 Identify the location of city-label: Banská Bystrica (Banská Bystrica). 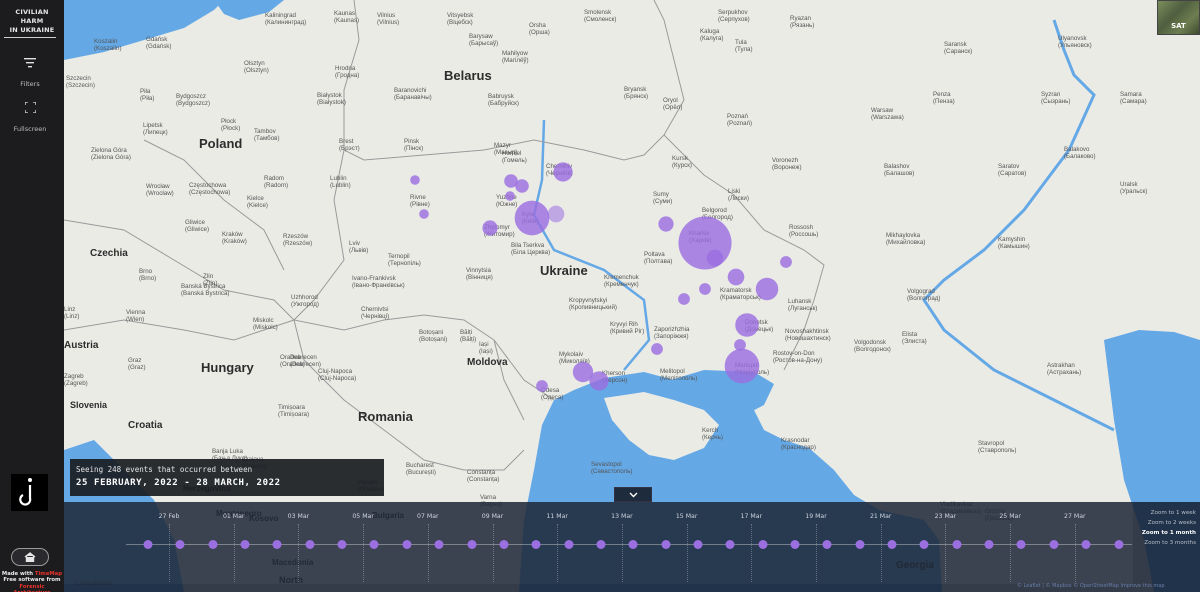
(205, 290).